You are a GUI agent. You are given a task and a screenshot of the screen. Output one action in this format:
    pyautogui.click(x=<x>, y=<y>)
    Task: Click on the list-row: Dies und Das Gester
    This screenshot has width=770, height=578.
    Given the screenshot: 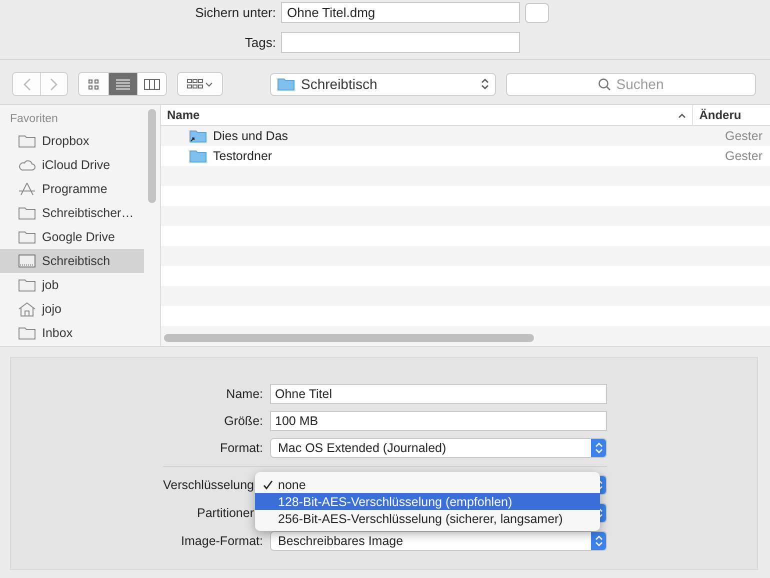 What is the action you would take?
    pyautogui.click(x=465, y=136)
    